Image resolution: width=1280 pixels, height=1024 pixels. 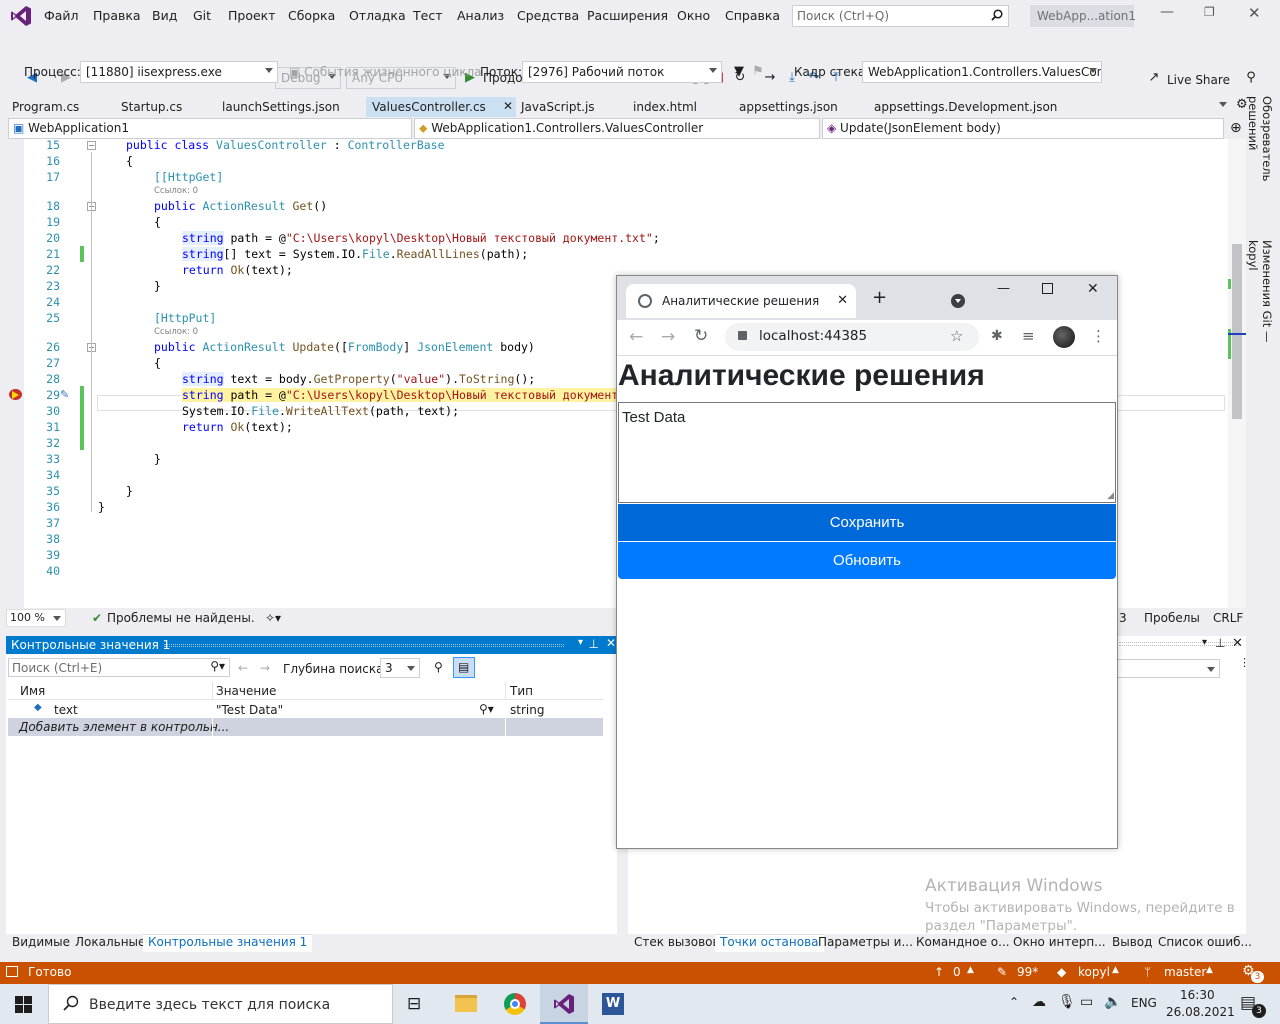 I want to click on menu-file: Файл, so click(x=61, y=15).